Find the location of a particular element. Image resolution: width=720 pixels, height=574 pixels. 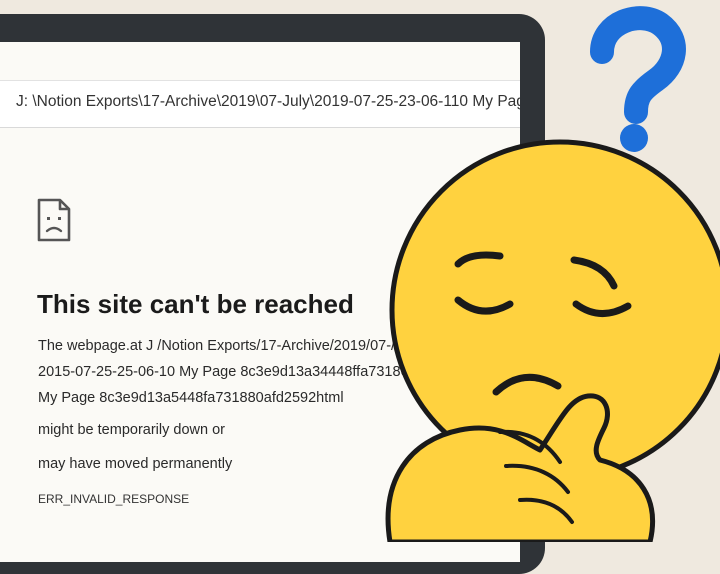

question-mark-icon is located at coordinates (638, 79).